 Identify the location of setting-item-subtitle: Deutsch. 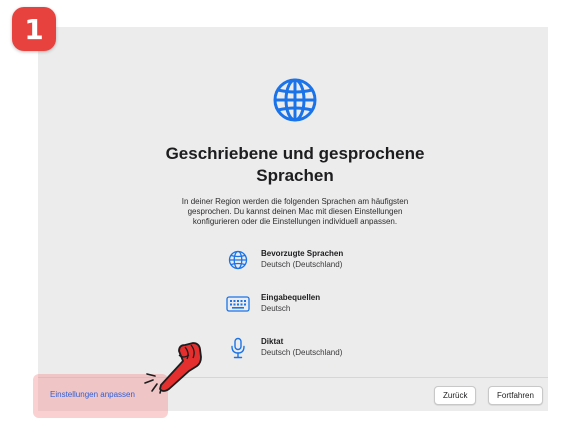
(276, 308).